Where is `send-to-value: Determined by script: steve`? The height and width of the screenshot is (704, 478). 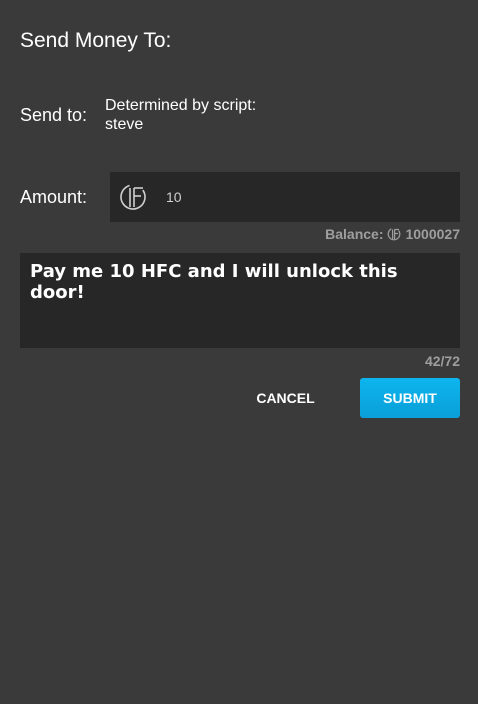 send-to-value: Determined by script: steve is located at coordinates (180, 115).